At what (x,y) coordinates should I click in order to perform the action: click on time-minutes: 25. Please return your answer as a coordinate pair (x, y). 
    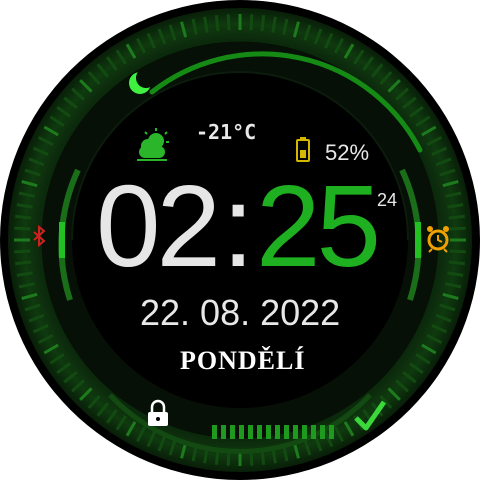
    Looking at the image, I should click on (318, 226).